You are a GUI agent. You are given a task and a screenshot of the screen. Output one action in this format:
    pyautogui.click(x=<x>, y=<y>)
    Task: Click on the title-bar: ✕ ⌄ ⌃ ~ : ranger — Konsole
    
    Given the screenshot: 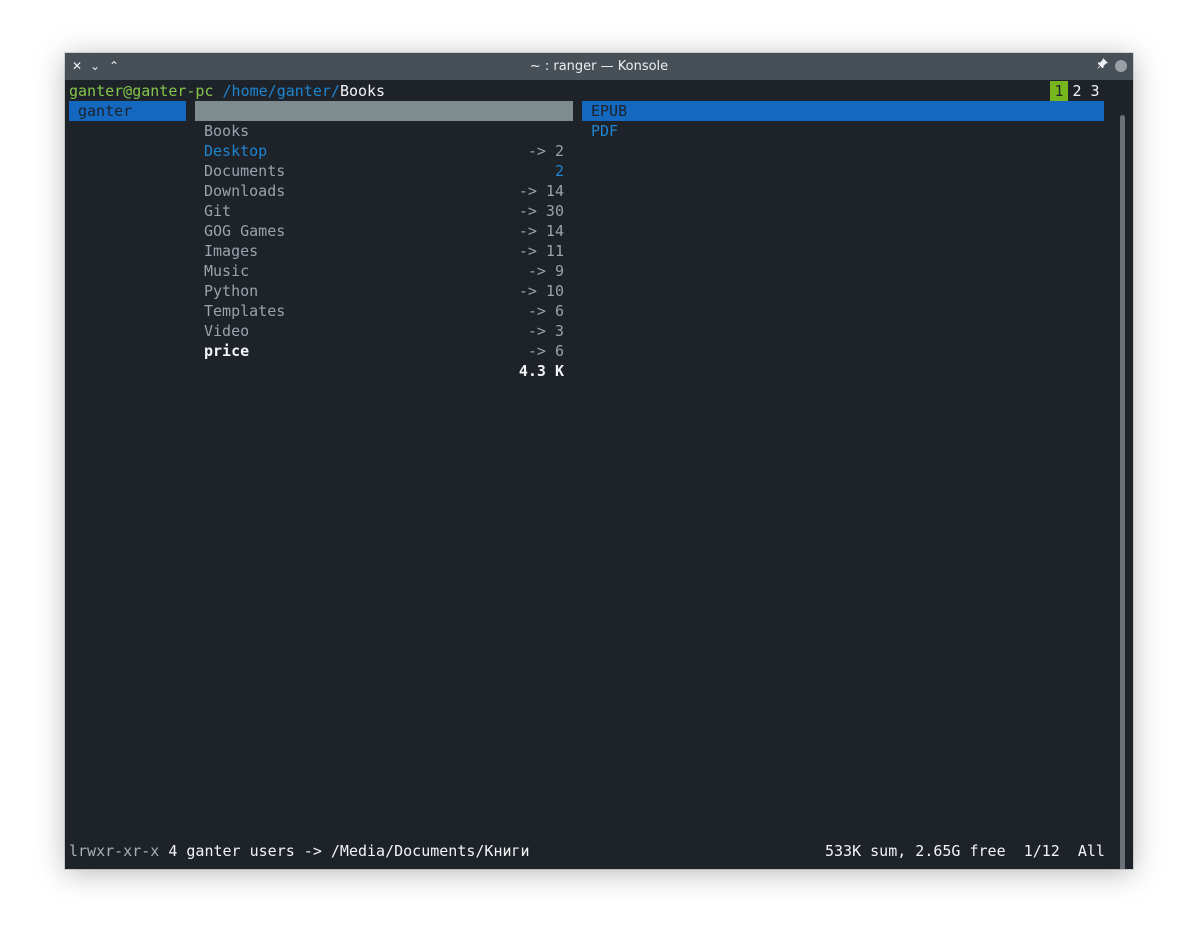 What is the action you would take?
    pyautogui.click(x=599, y=66)
    